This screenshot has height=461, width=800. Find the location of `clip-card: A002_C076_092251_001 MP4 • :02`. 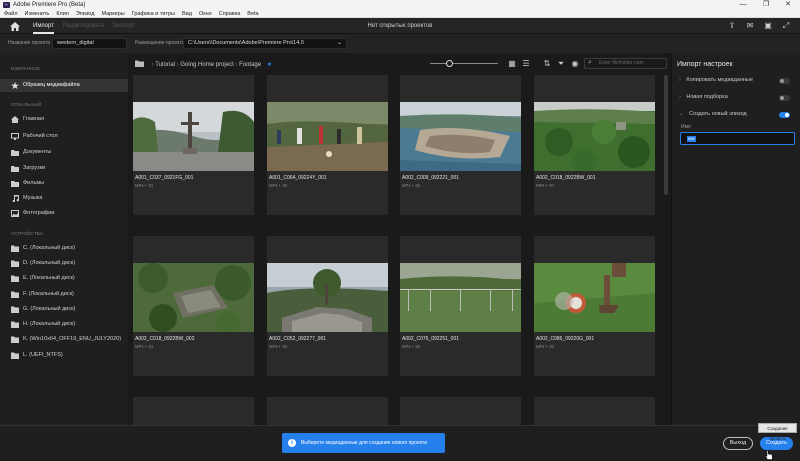

clip-card: A002_C076_092251_001 MP4 • :02 is located at coordinates (460, 306).